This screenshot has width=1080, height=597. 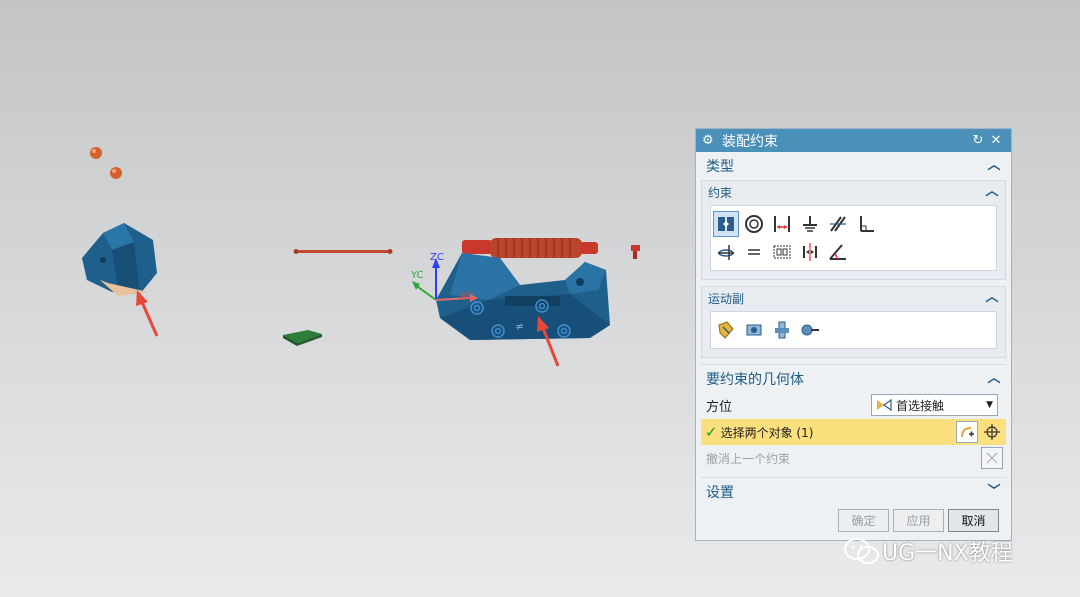 What do you see at coordinates (853, 458) in the screenshot?
I see `undo-last-row: 撤消上一个约束` at bounding box center [853, 458].